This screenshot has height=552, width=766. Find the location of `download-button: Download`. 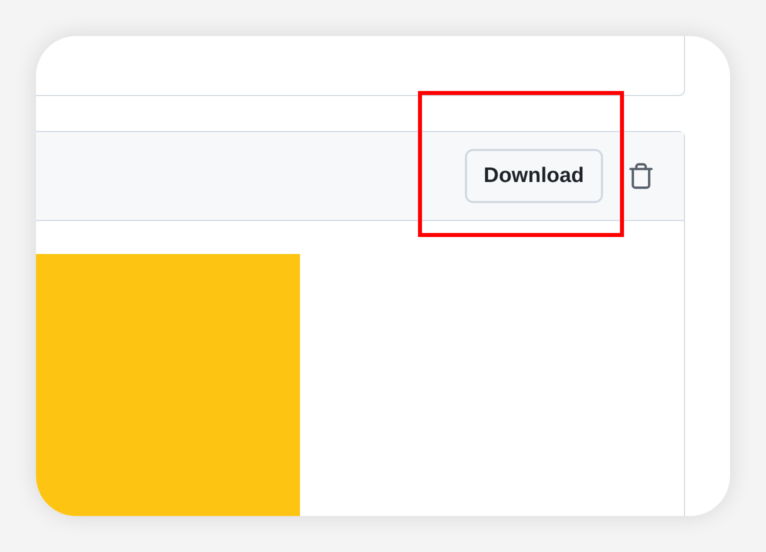

download-button: Download is located at coordinates (533, 176).